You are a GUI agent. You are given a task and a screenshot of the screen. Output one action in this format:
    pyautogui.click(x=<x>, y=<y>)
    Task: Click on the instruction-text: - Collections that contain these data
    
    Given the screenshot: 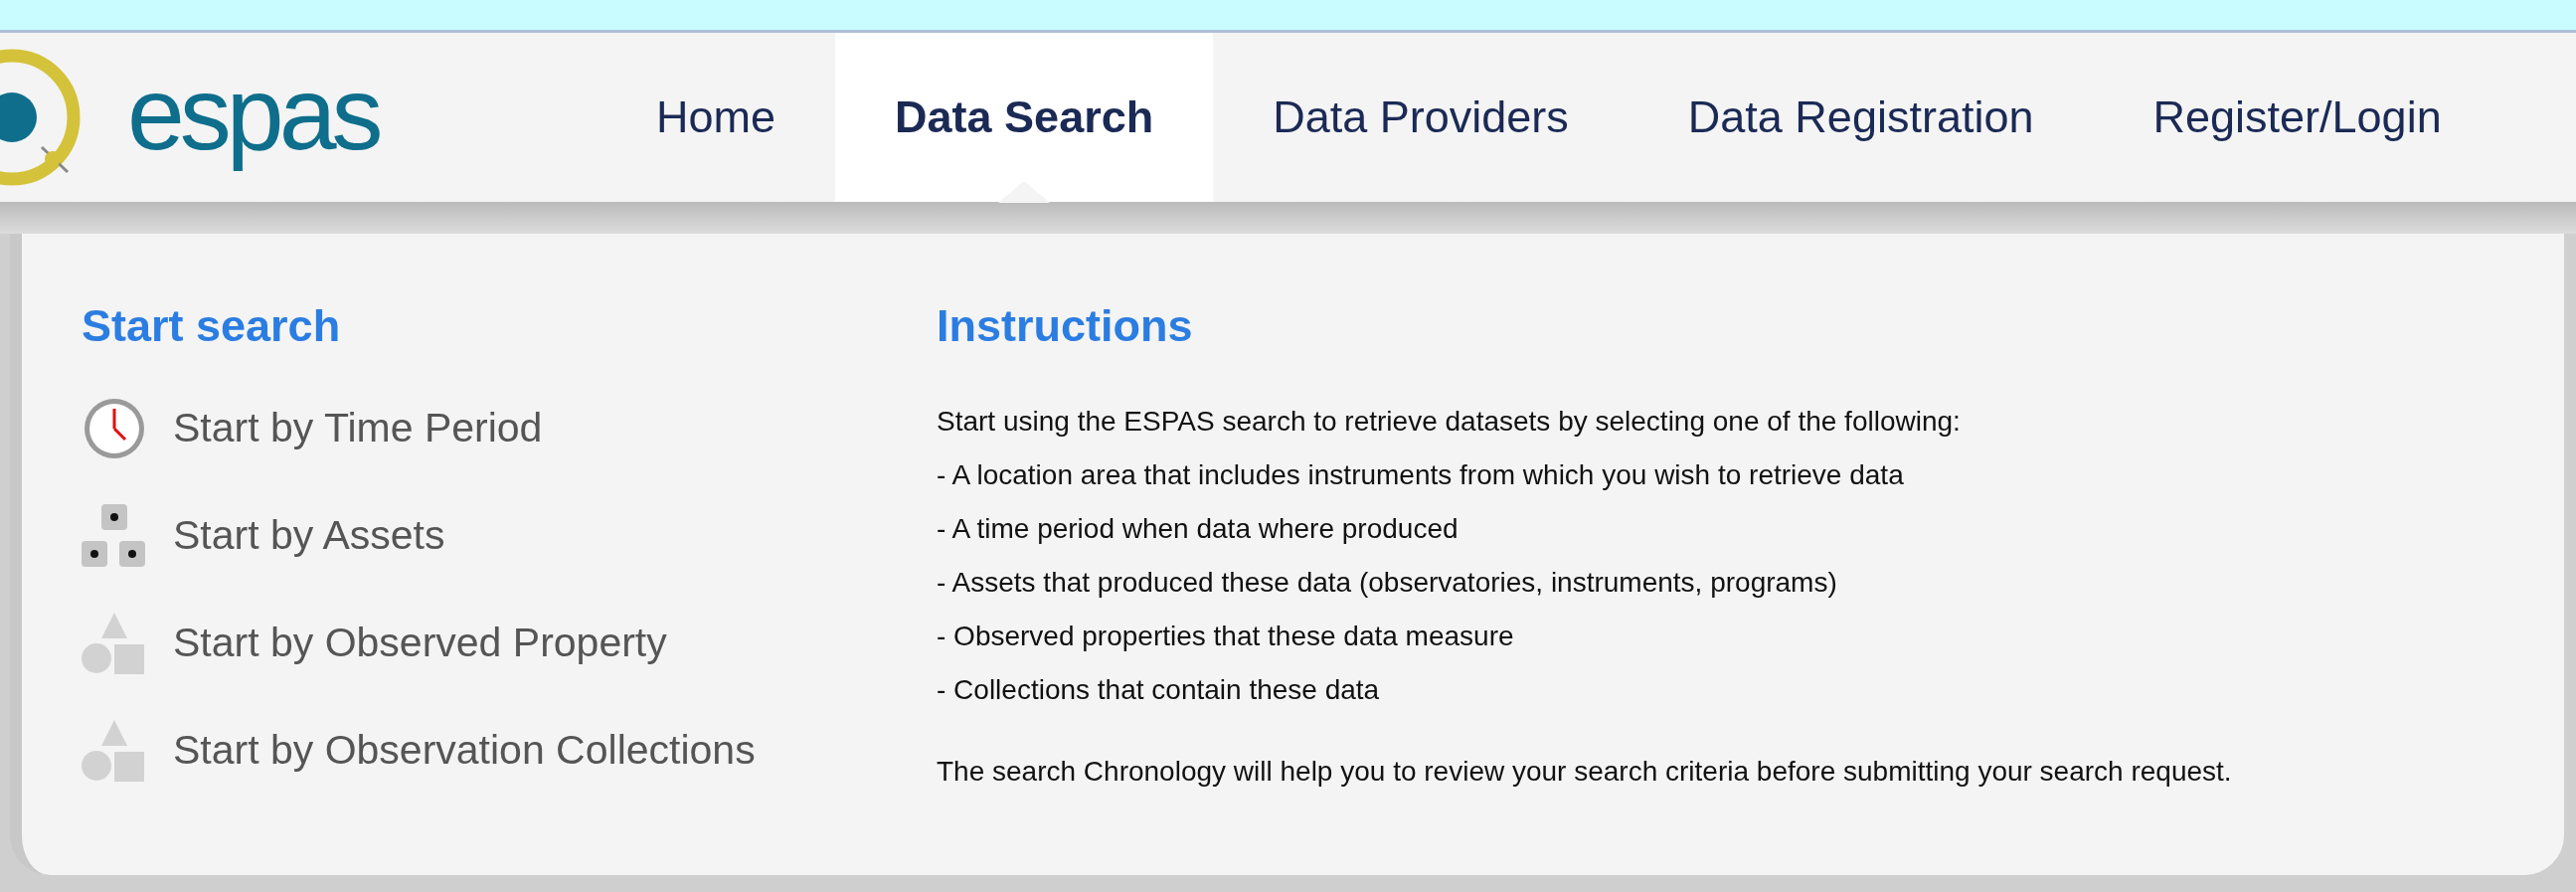 What is the action you would take?
    pyautogui.click(x=1159, y=689)
    